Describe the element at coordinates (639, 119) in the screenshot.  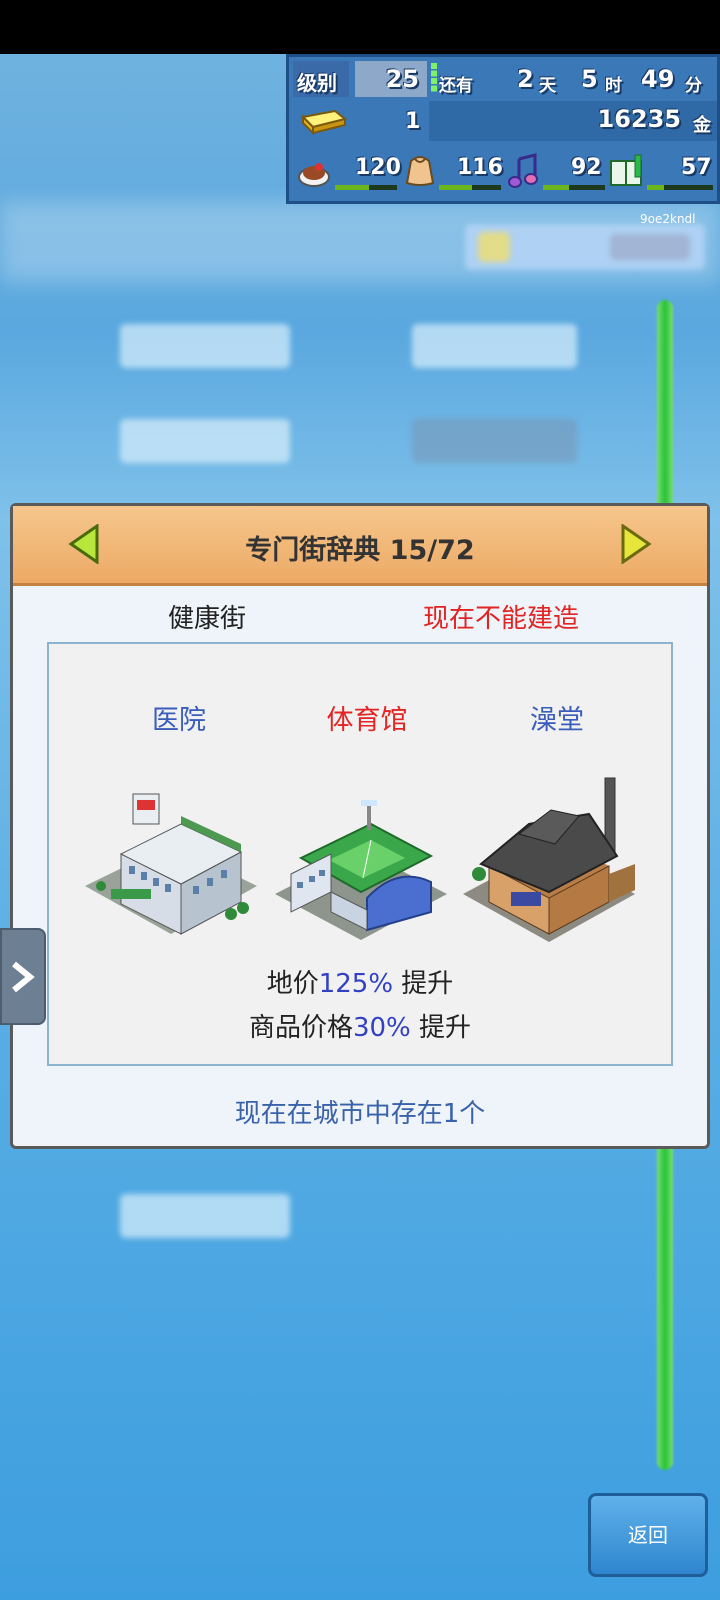
I see `money-value: 16235` at that location.